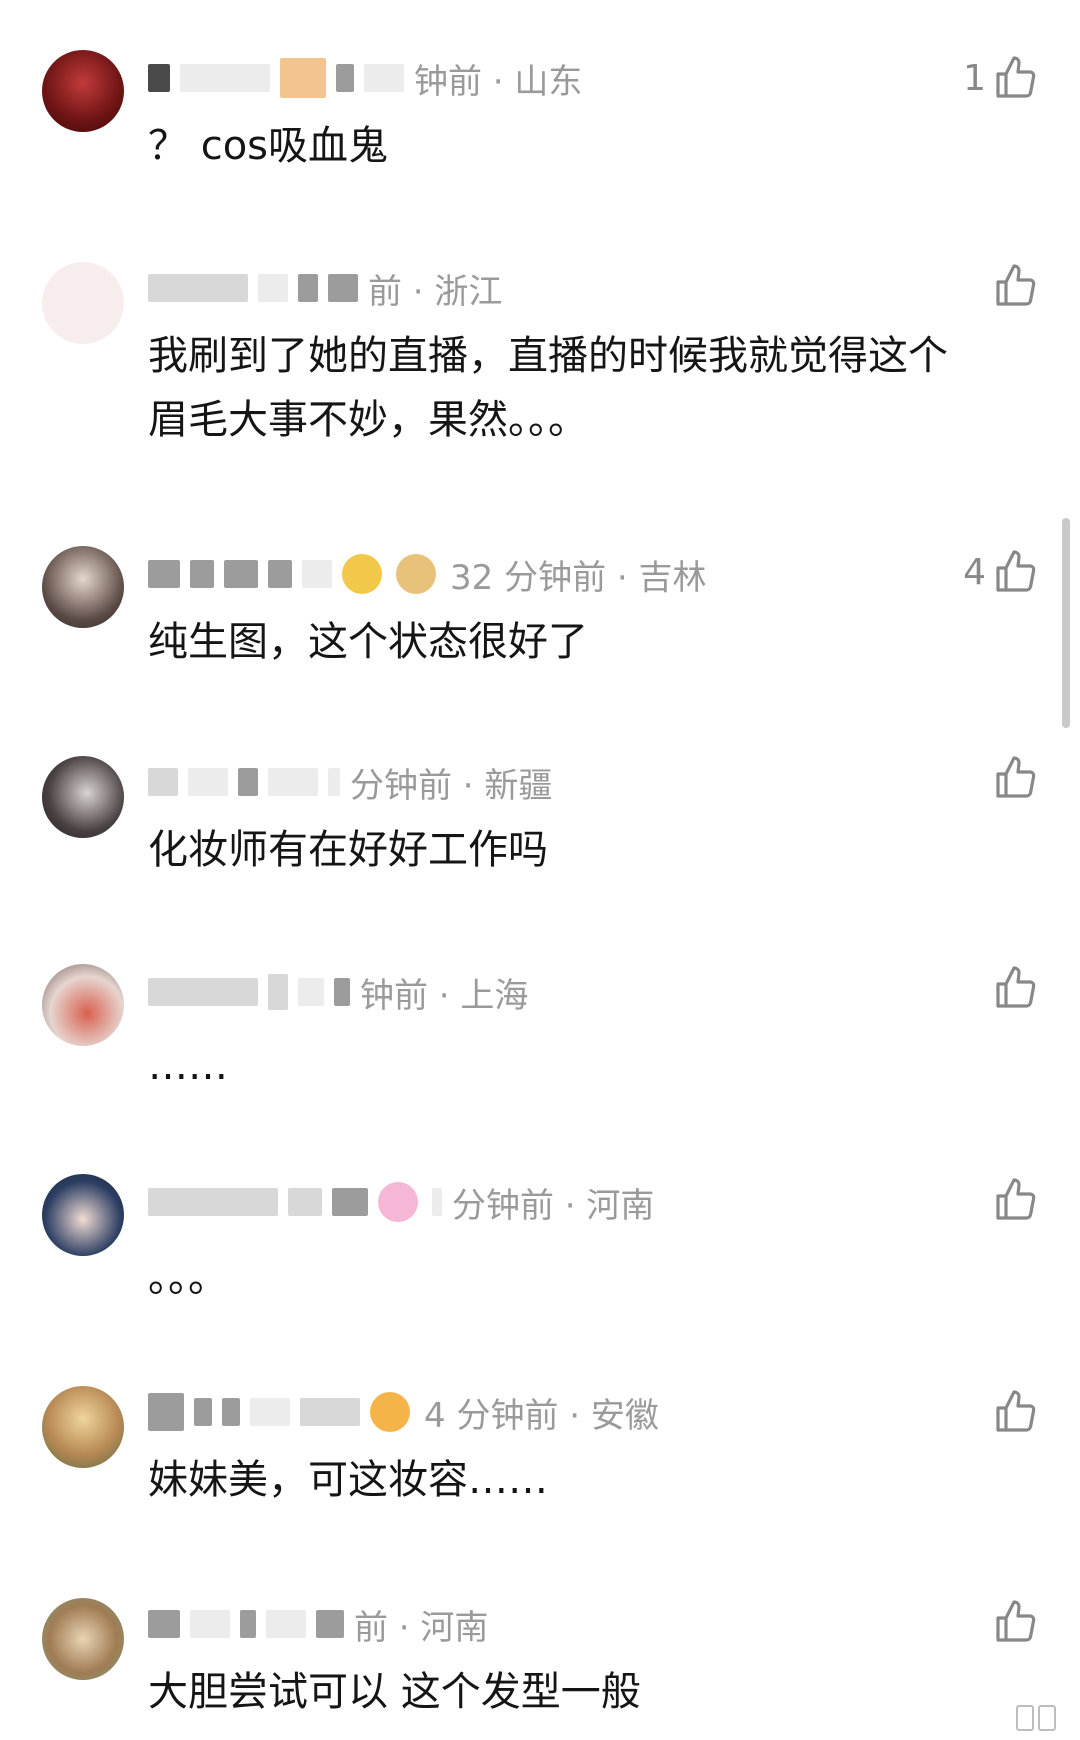 The height and width of the screenshot is (1740, 1080). What do you see at coordinates (368, 642) in the screenshot?
I see `comment-text: 纯生图，这个状态很好了` at bounding box center [368, 642].